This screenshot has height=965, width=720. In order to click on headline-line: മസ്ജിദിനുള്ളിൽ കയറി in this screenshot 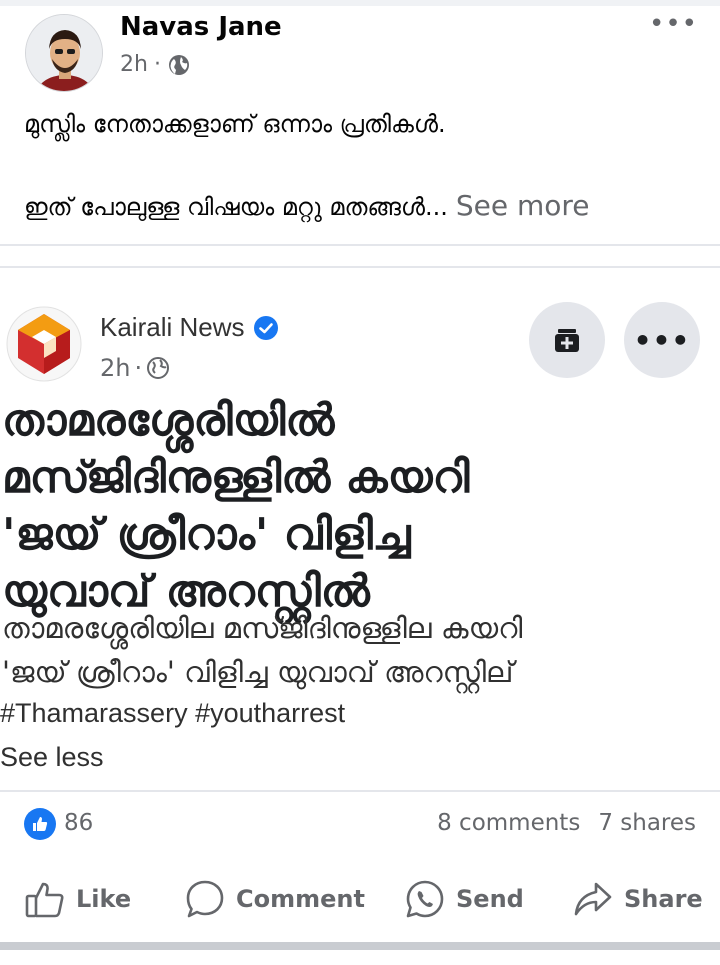, I will do `click(236, 477)`.